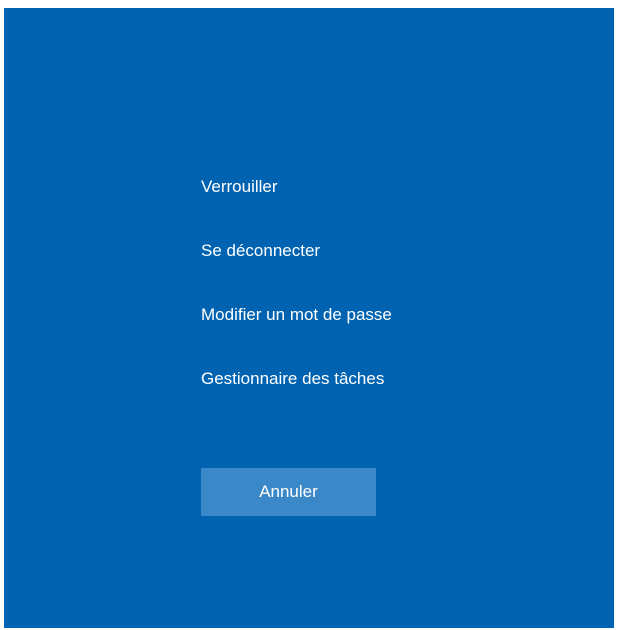 This screenshot has width=617, height=630. What do you see at coordinates (296, 251) in the screenshot?
I see `sign-out-option: Se déconnecter` at bounding box center [296, 251].